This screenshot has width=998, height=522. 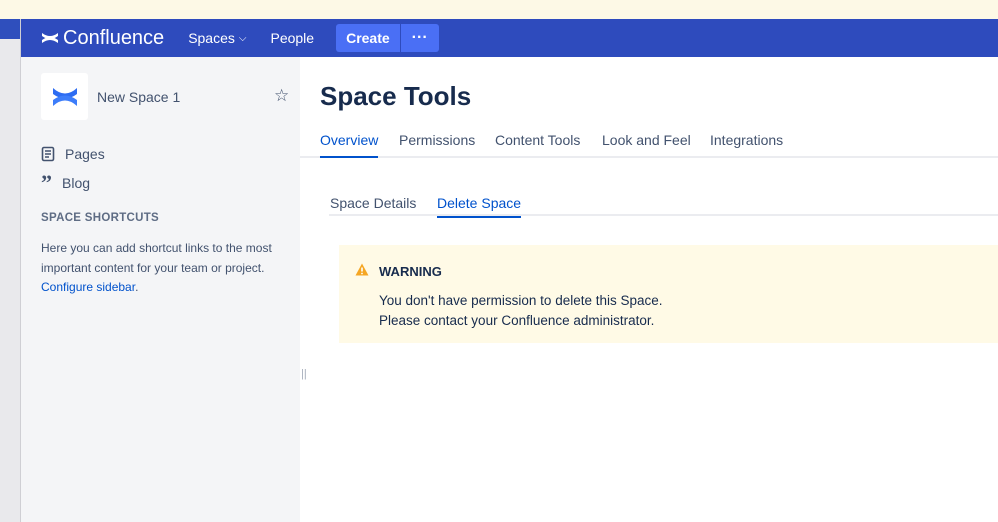 What do you see at coordinates (46, 182) in the screenshot?
I see `quote-icon: ”` at bounding box center [46, 182].